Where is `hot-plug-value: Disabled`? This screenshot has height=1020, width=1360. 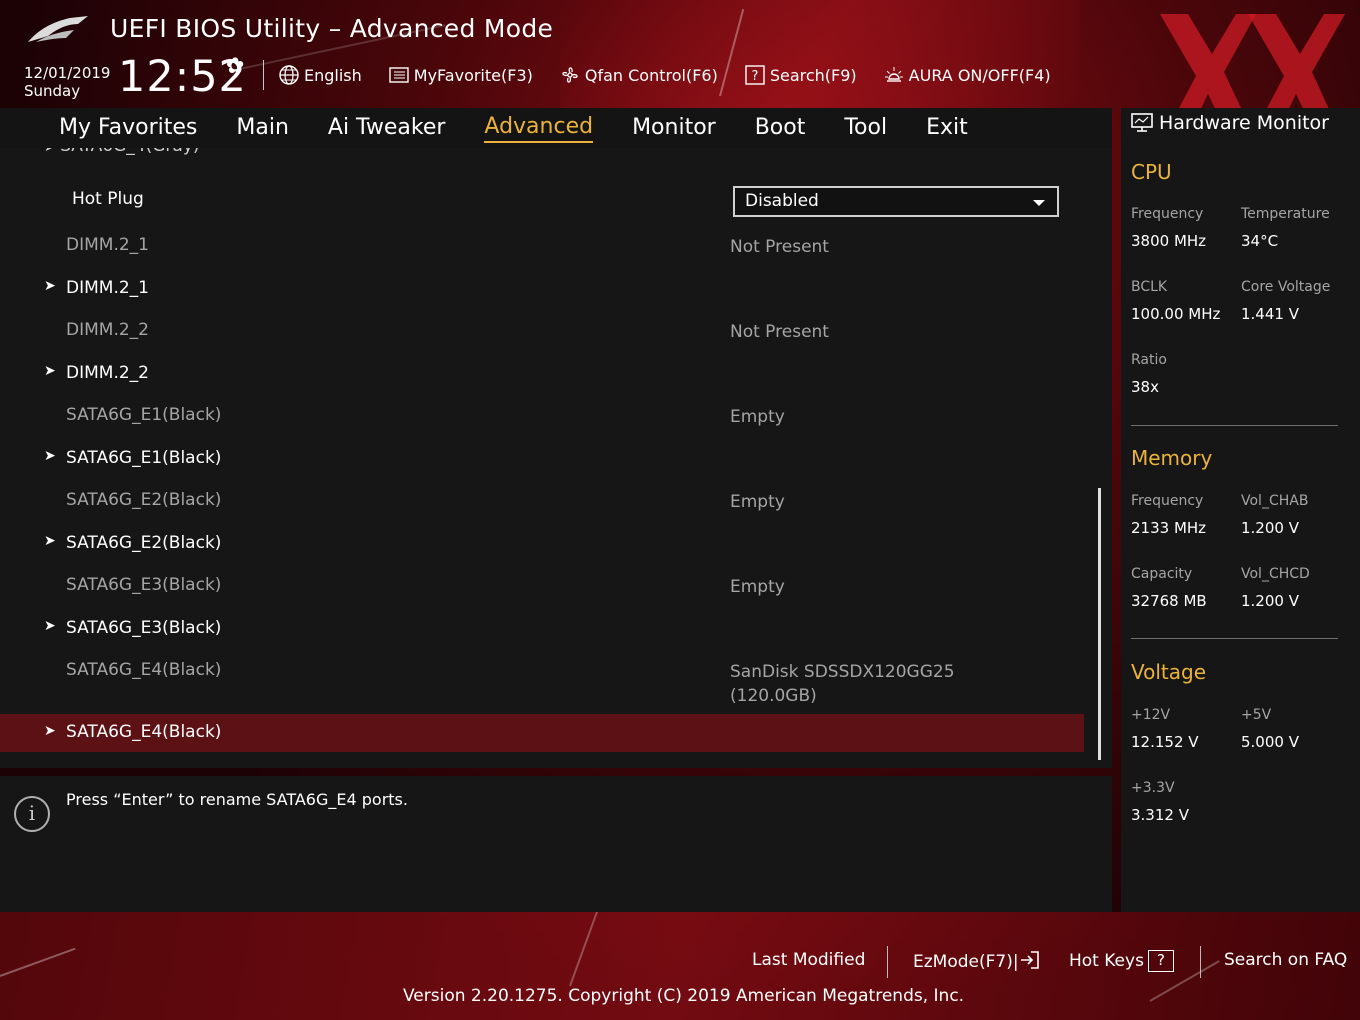
hot-plug-value: Disabled is located at coordinates (782, 201).